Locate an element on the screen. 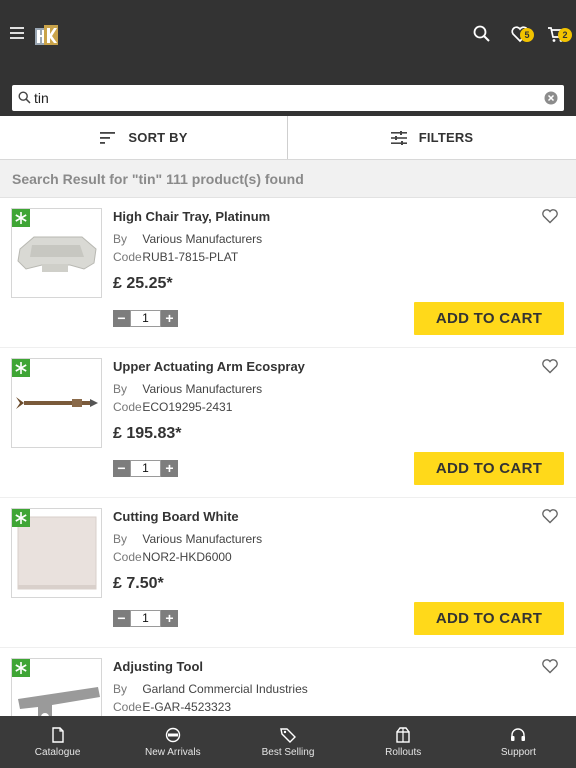 Image resolution: width=576 pixels, height=768 pixels. document-icon is located at coordinates (57, 735).